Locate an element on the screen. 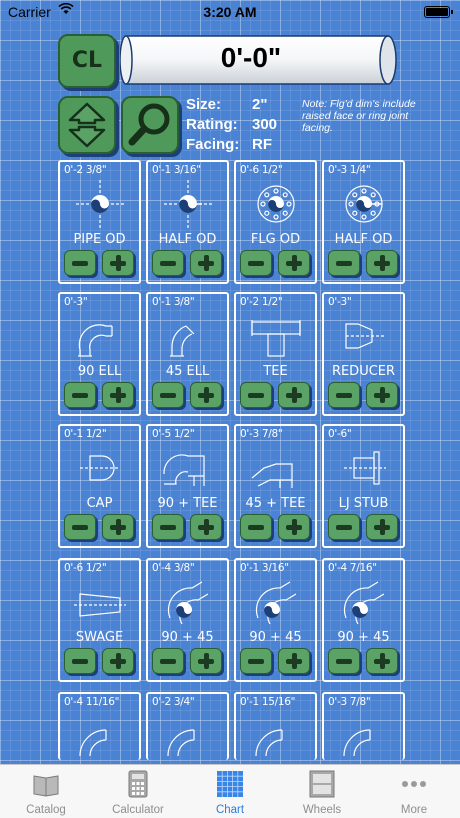 The image size is (460, 818). fitting-dimension: 0'-2 3/8" is located at coordinates (85, 170).